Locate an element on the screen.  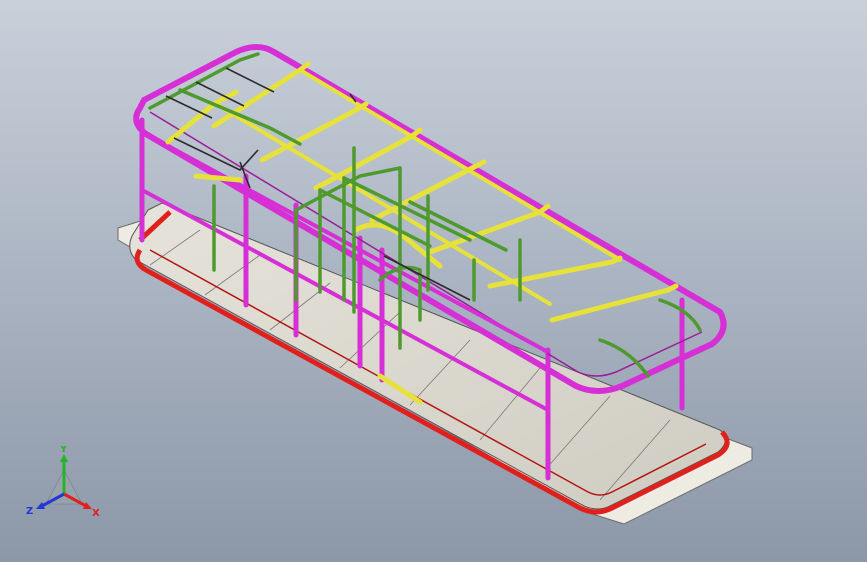
coordinate-triad: Y Z X is located at coordinates (64, 486).